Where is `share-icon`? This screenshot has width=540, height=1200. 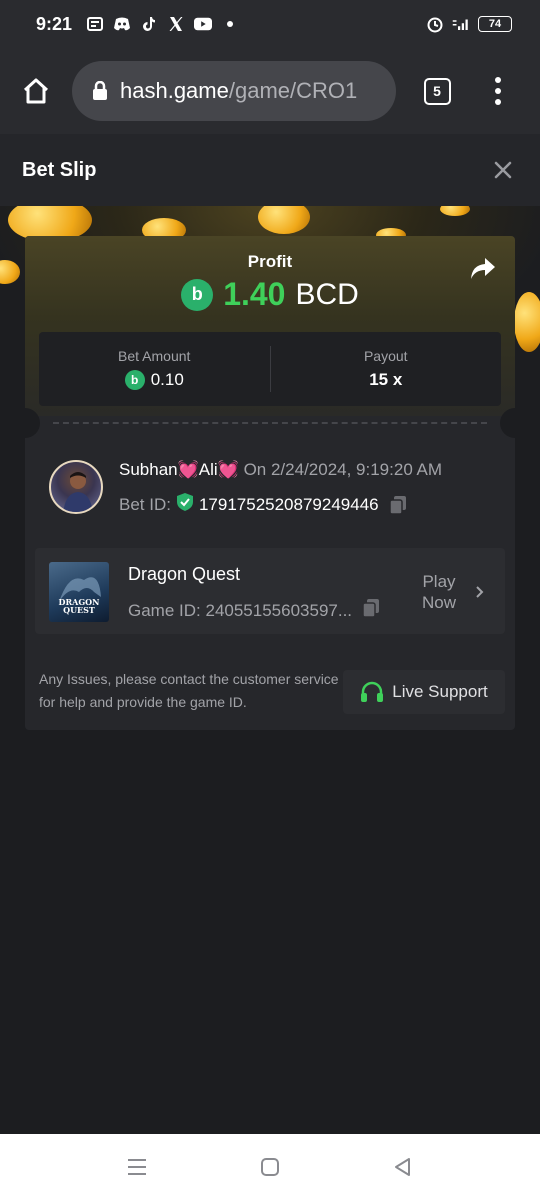
share-icon is located at coordinates (483, 268).